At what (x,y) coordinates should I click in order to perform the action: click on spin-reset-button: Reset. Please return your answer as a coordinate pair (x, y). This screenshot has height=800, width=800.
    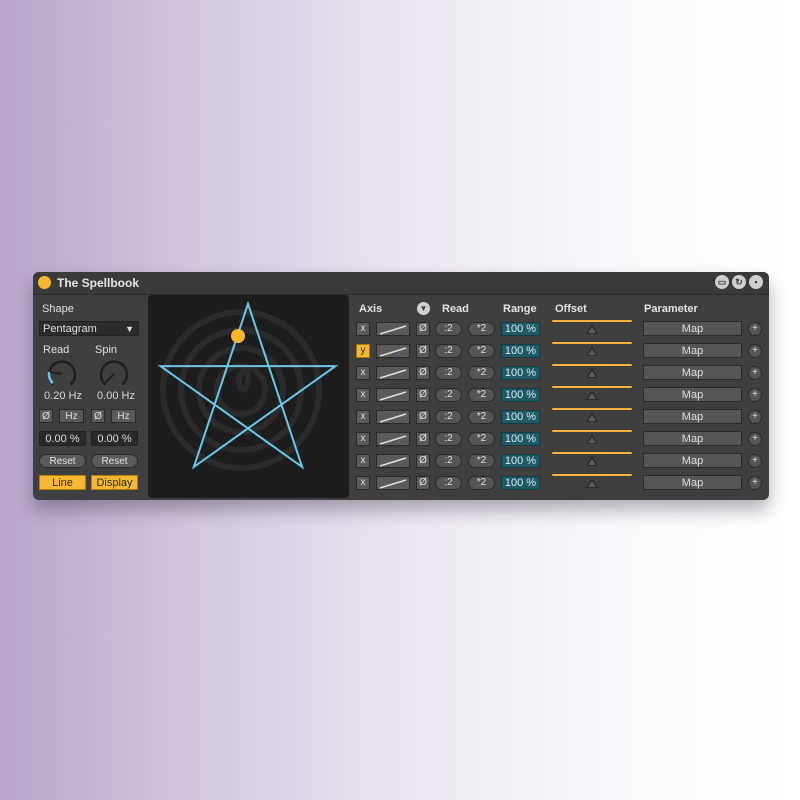
    Looking at the image, I should click on (114, 461).